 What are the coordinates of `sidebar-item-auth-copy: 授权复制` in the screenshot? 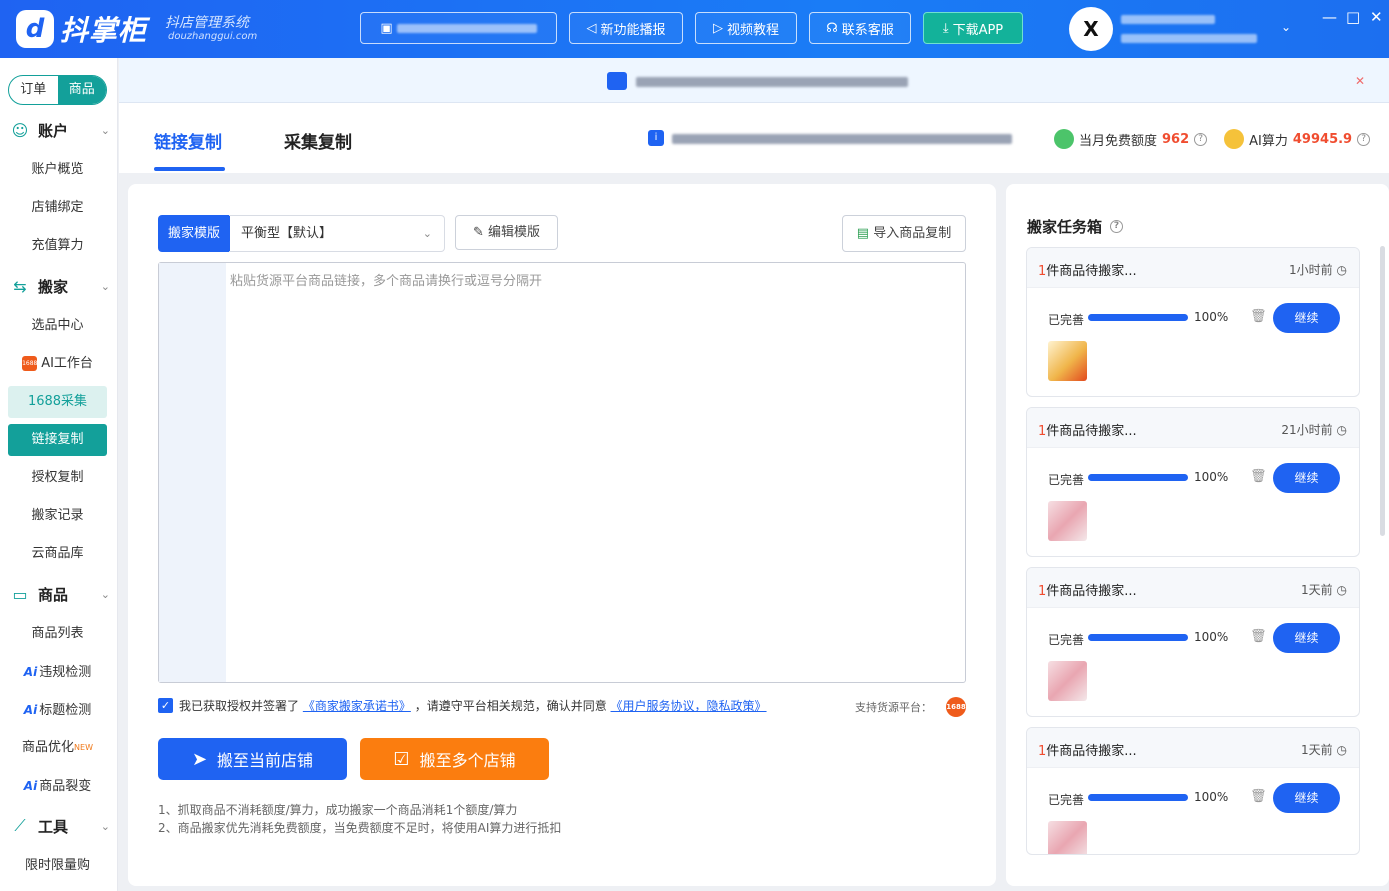 It's located at (57, 478).